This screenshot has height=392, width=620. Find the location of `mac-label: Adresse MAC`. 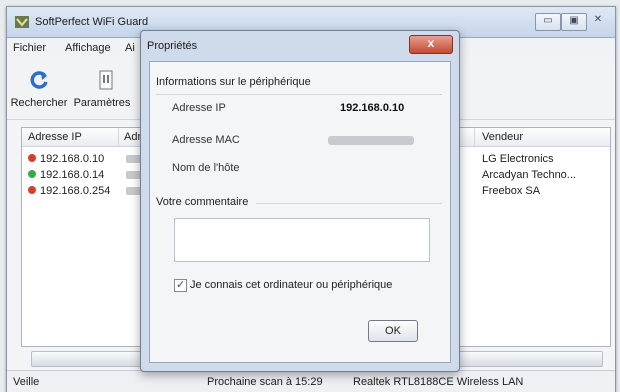

mac-label: Adresse MAC is located at coordinates (206, 140).